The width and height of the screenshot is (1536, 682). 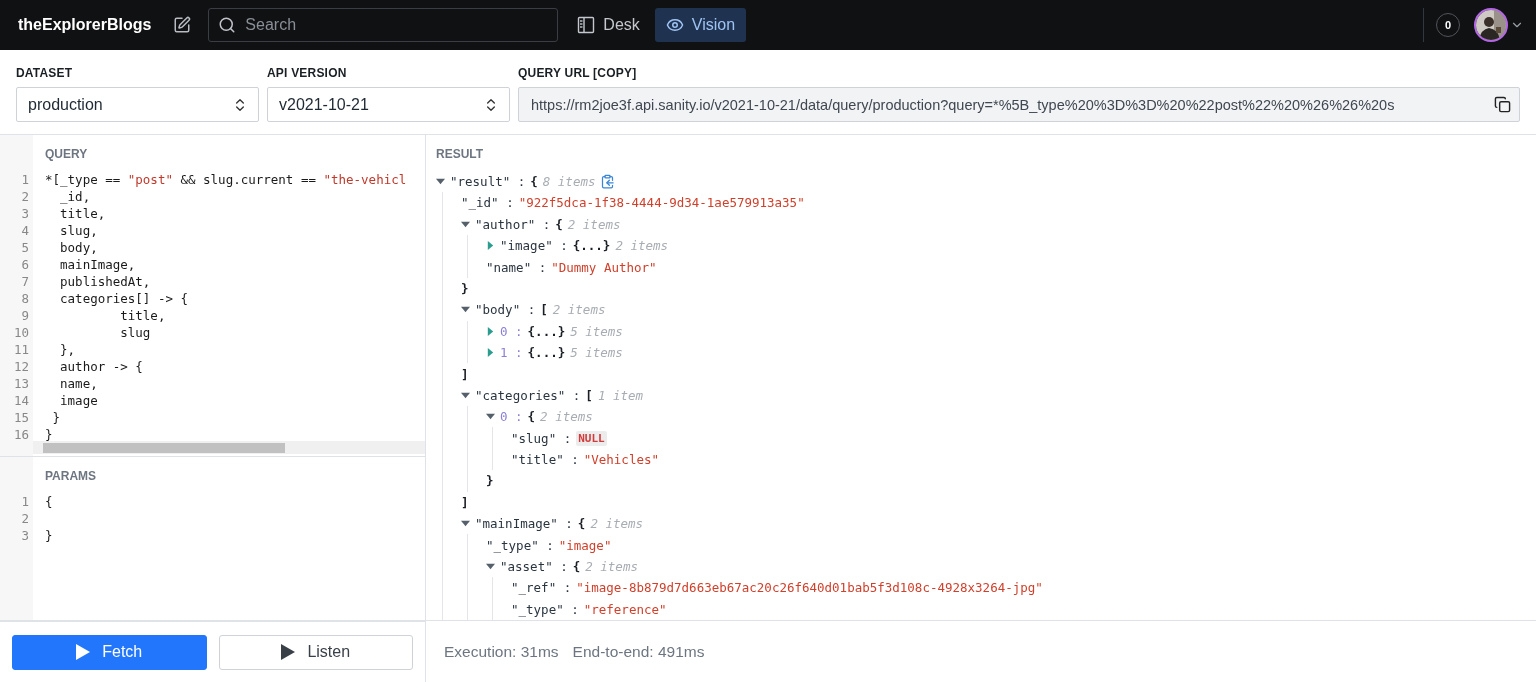 I want to click on code-line: slug, so click(x=135, y=332).